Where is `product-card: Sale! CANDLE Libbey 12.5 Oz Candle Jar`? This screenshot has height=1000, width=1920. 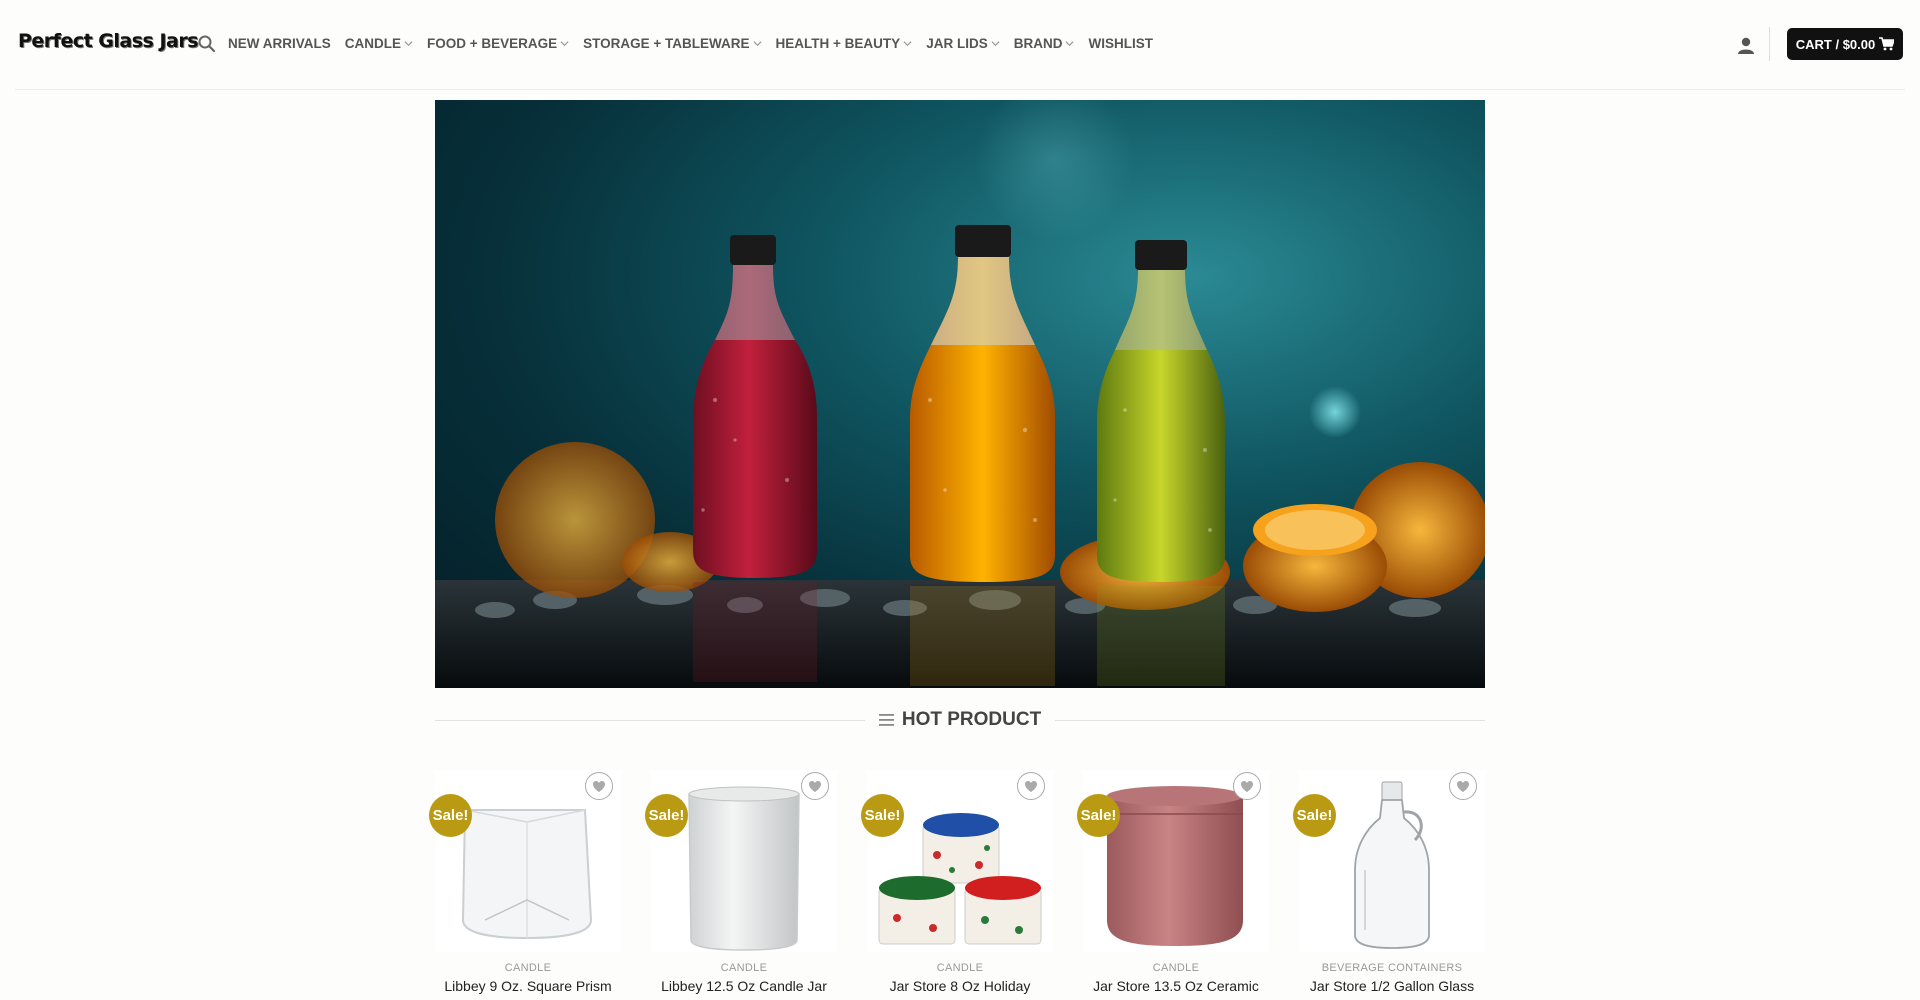 product-card: Sale! CANDLE Libbey 12.5 Oz Candle Jar is located at coordinates (741, 885).